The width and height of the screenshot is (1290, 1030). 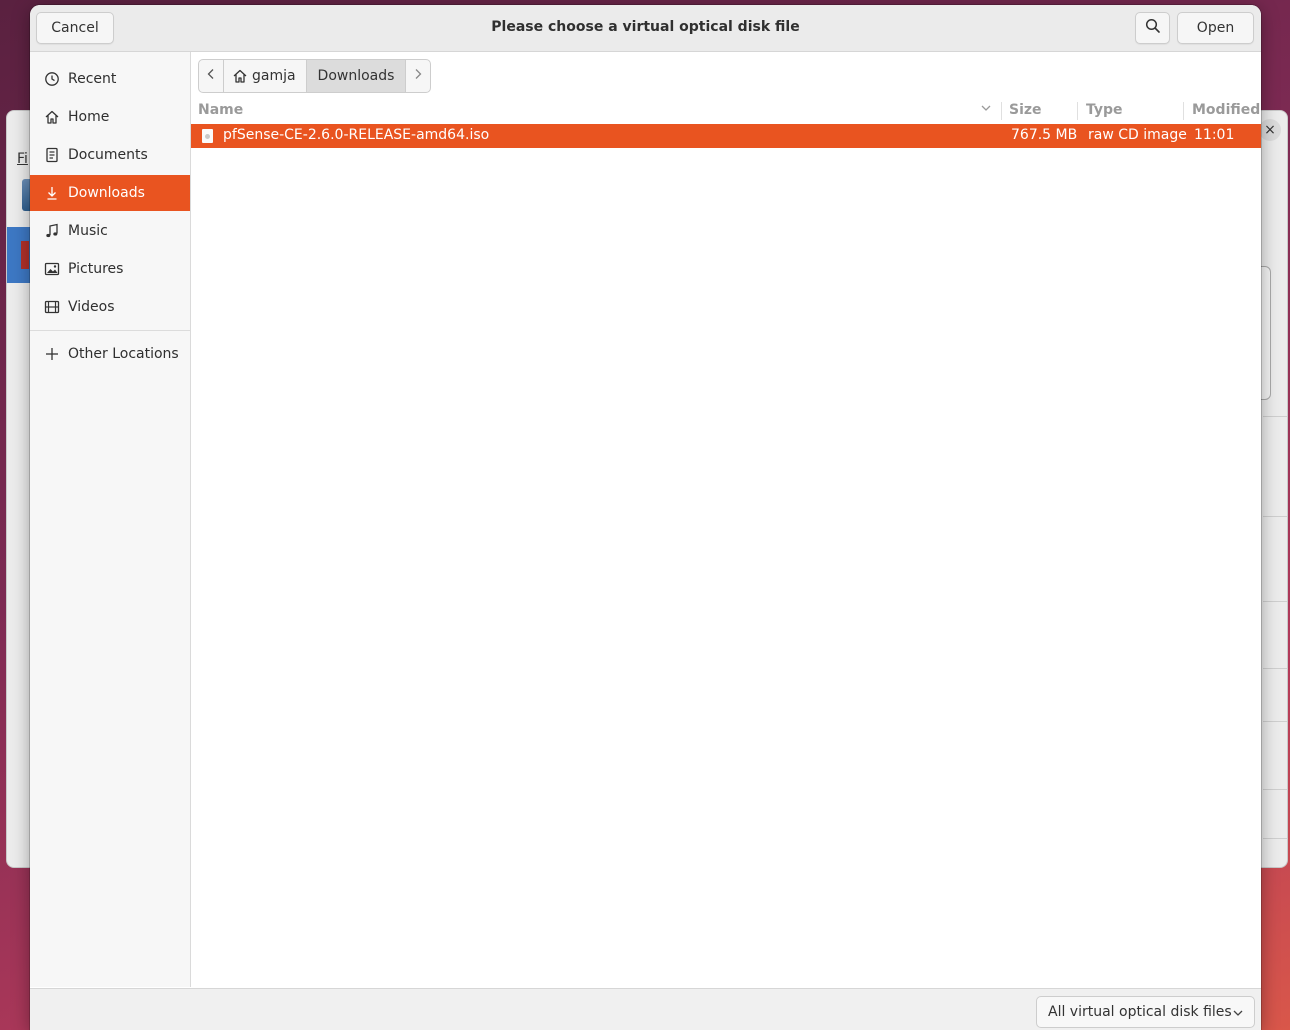 I want to click on background-menu-file: Fi, so click(x=22, y=159).